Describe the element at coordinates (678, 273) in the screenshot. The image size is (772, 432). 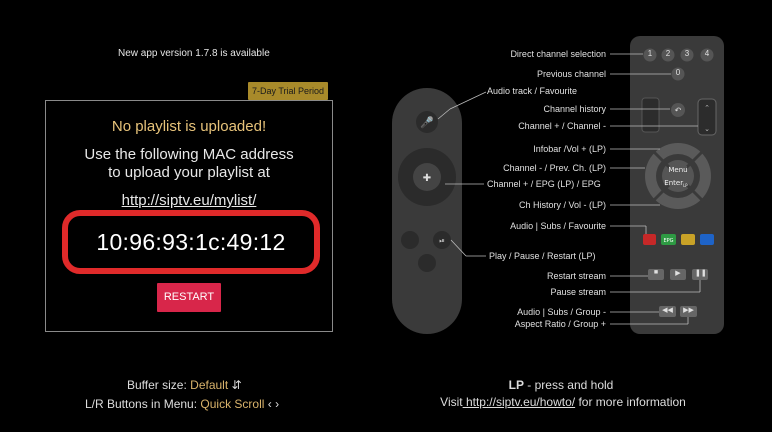
I see `play-icon: ▶` at that location.